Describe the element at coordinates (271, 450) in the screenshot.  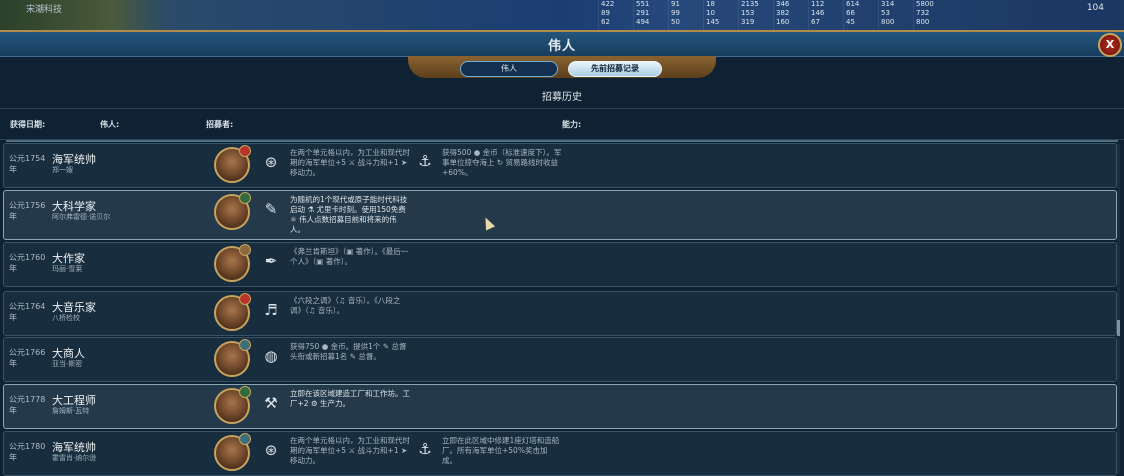
I see `anchor-badge-icon: ⊛` at that location.